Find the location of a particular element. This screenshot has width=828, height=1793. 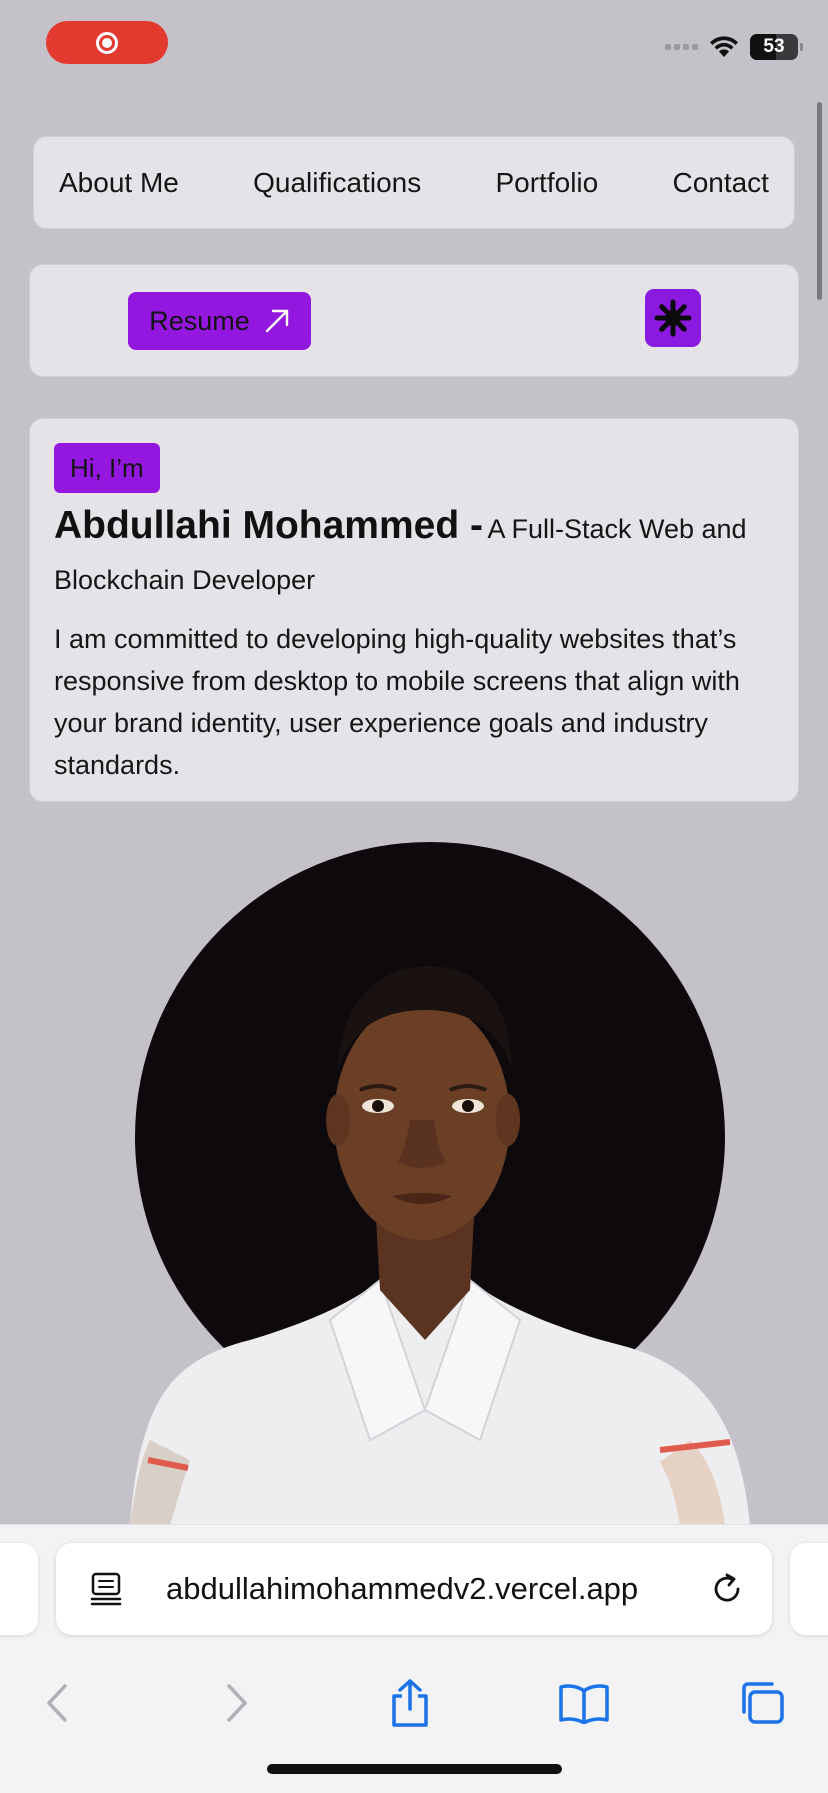

page-menu-icon is located at coordinates (106, 1589).